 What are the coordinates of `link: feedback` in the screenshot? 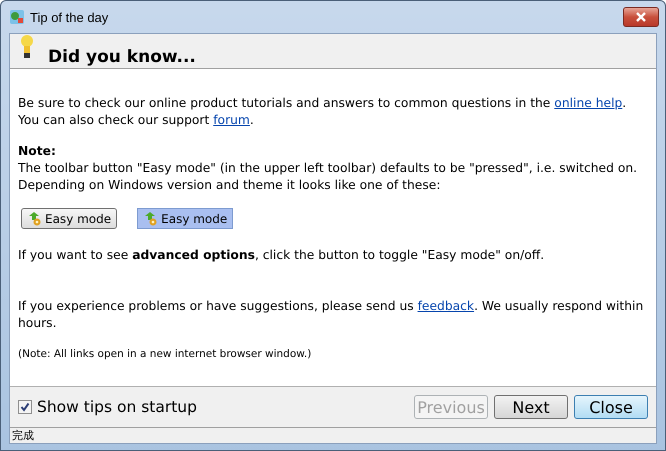 It's located at (446, 306).